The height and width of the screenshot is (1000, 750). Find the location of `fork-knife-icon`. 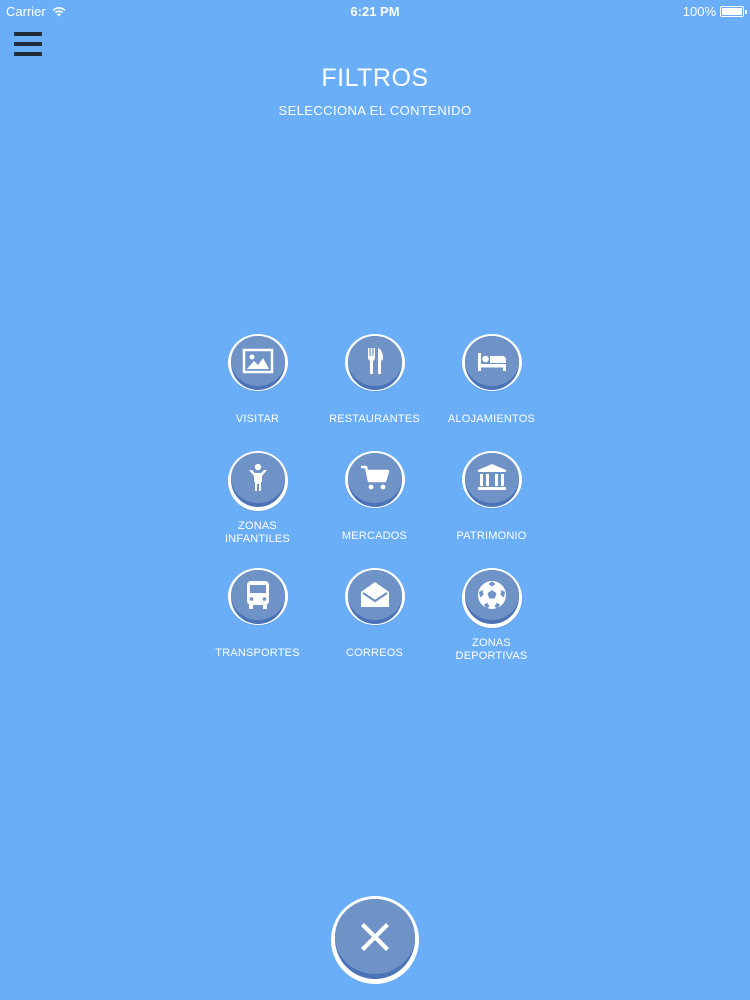

fork-knife-icon is located at coordinates (375, 361).